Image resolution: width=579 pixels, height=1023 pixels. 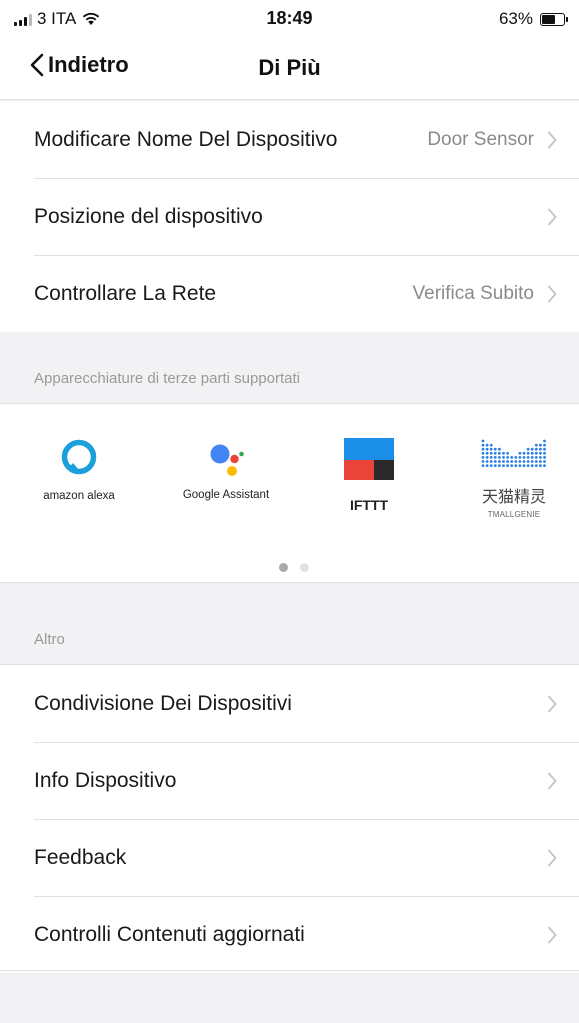 I want to click on row-label: Feedback, so click(x=80, y=857).